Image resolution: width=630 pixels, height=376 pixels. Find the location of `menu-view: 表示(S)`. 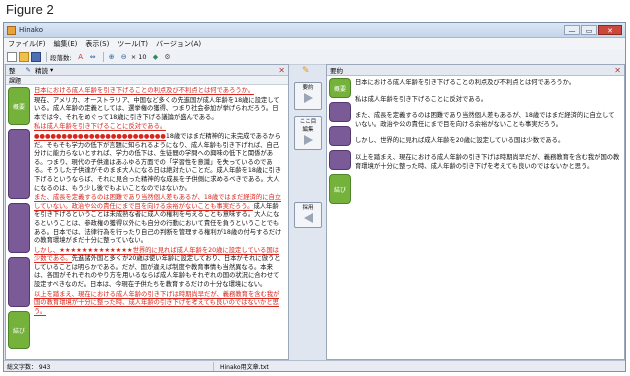

menu-view: 表示(S) is located at coordinates (97, 44).